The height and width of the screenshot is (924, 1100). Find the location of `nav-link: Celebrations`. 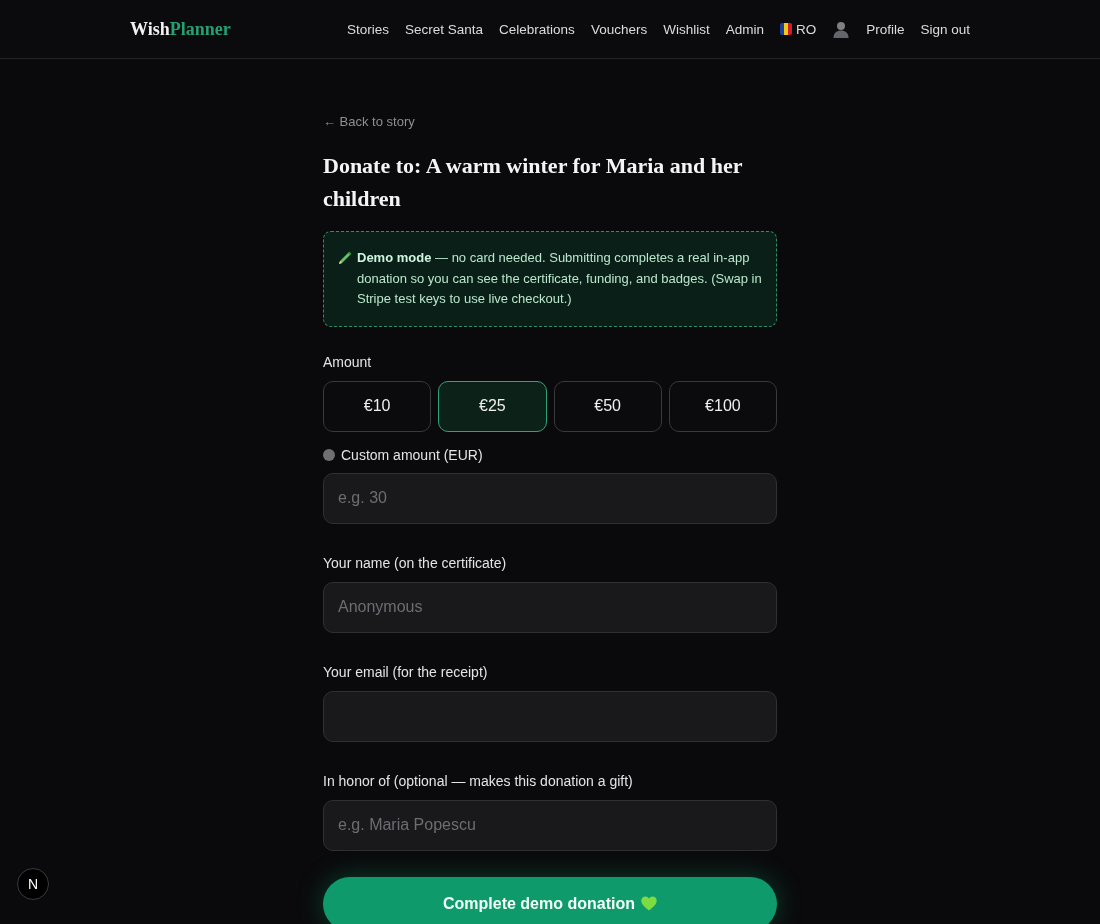

nav-link: Celebrations is located at coordinates (537, 29).